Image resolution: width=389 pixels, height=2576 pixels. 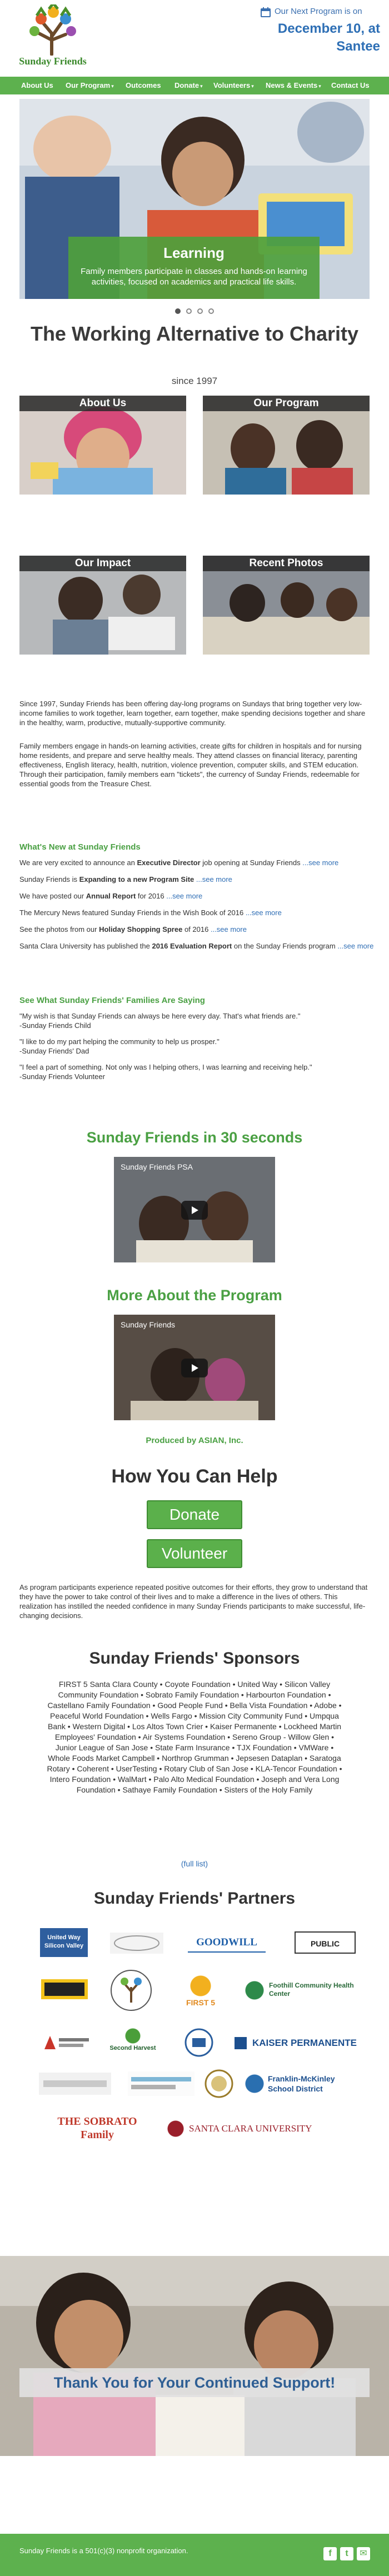 I want to click on site-logo: Sunday Friends, so click(x=53, y=35).